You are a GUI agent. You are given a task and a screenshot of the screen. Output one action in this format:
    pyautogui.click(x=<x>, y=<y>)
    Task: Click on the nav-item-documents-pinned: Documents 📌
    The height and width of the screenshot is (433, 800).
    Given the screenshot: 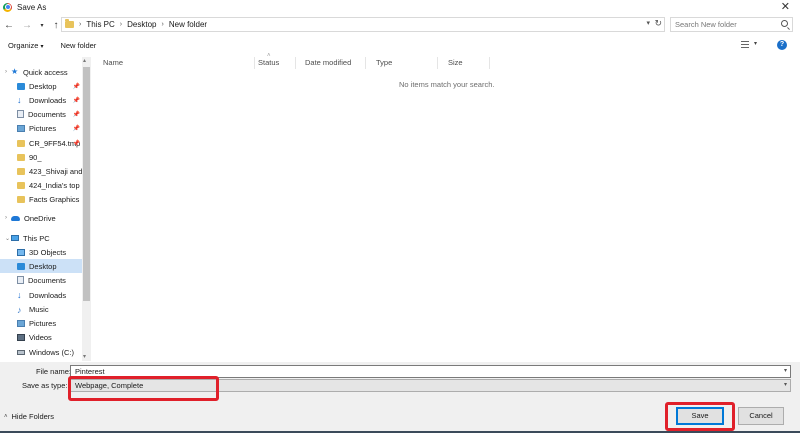 What is the action you would take?
    pyautogui.click(x=41, y=114)
    